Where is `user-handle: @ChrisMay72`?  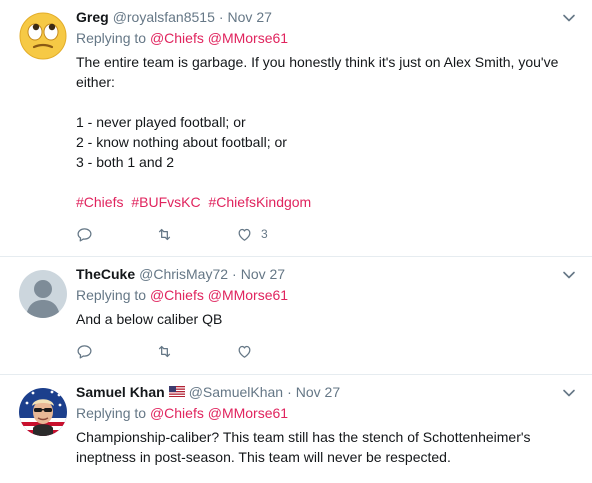 user-handle: @ChrisMay72 is located at coordinates (183, 274).